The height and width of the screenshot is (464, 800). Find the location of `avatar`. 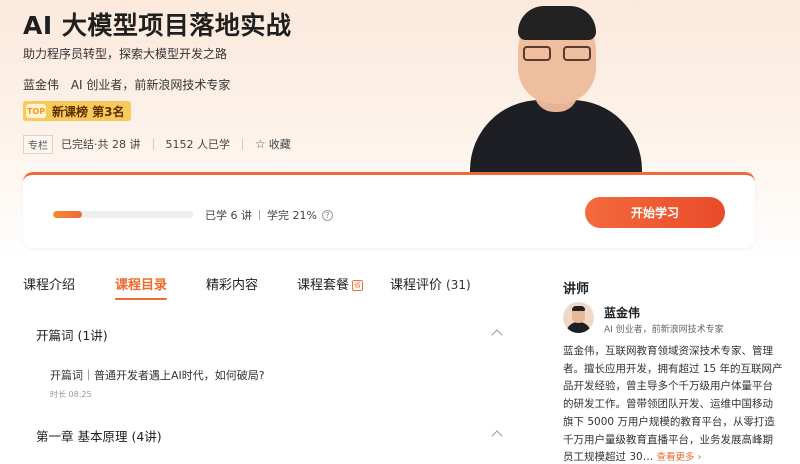

avatar is located at coordinates (578, 317).